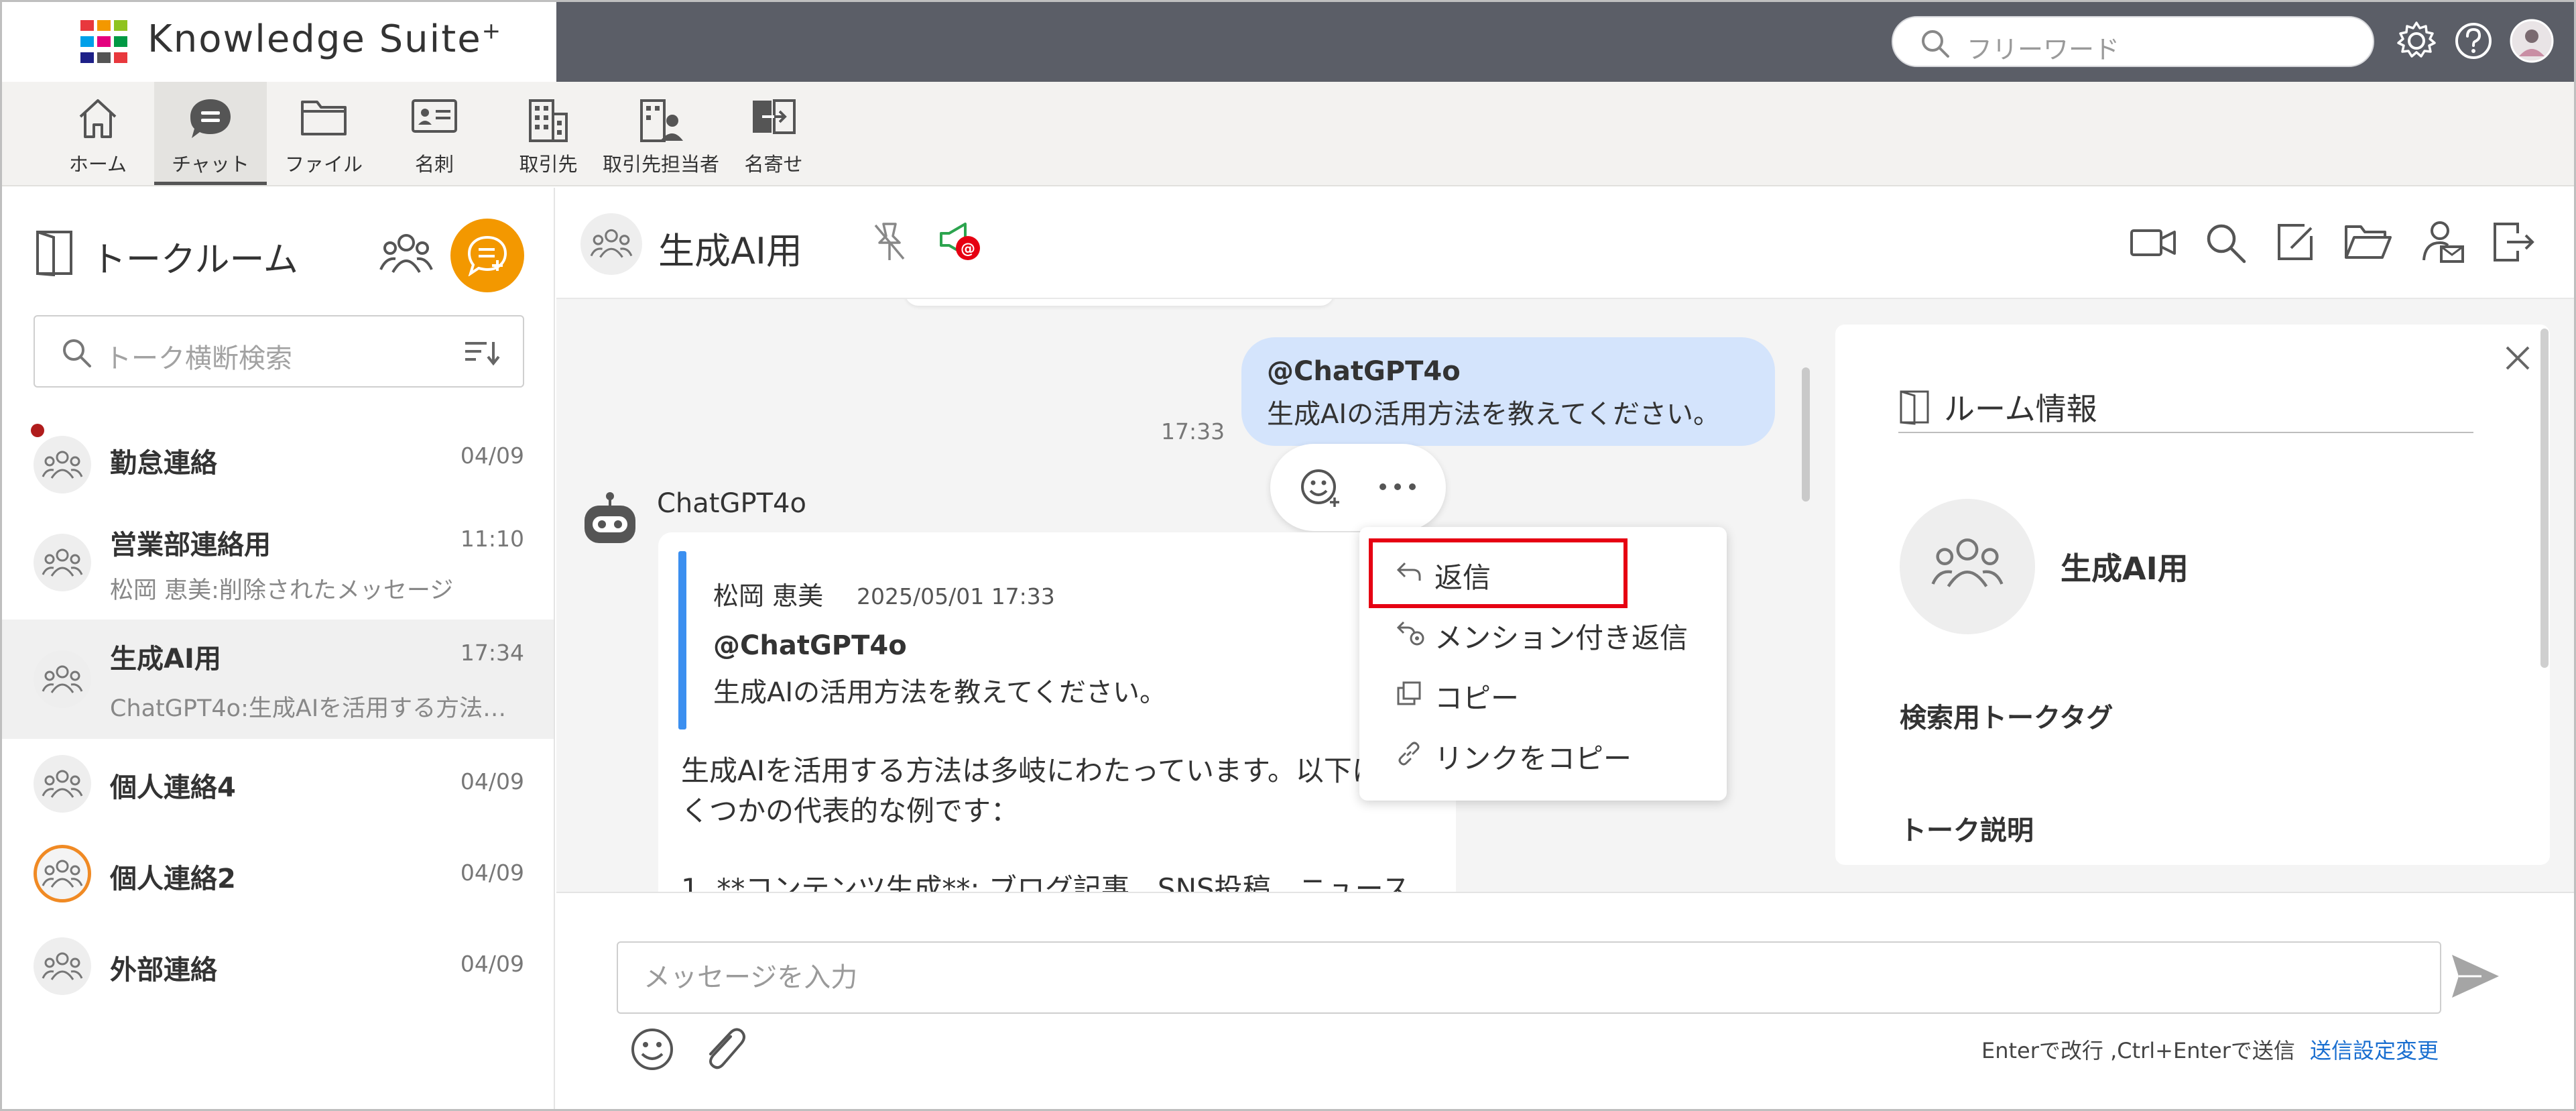 The image size is (2576, 1111). I want to click on room-tag-label: 検索用トークタグ, so click(2007, 719).